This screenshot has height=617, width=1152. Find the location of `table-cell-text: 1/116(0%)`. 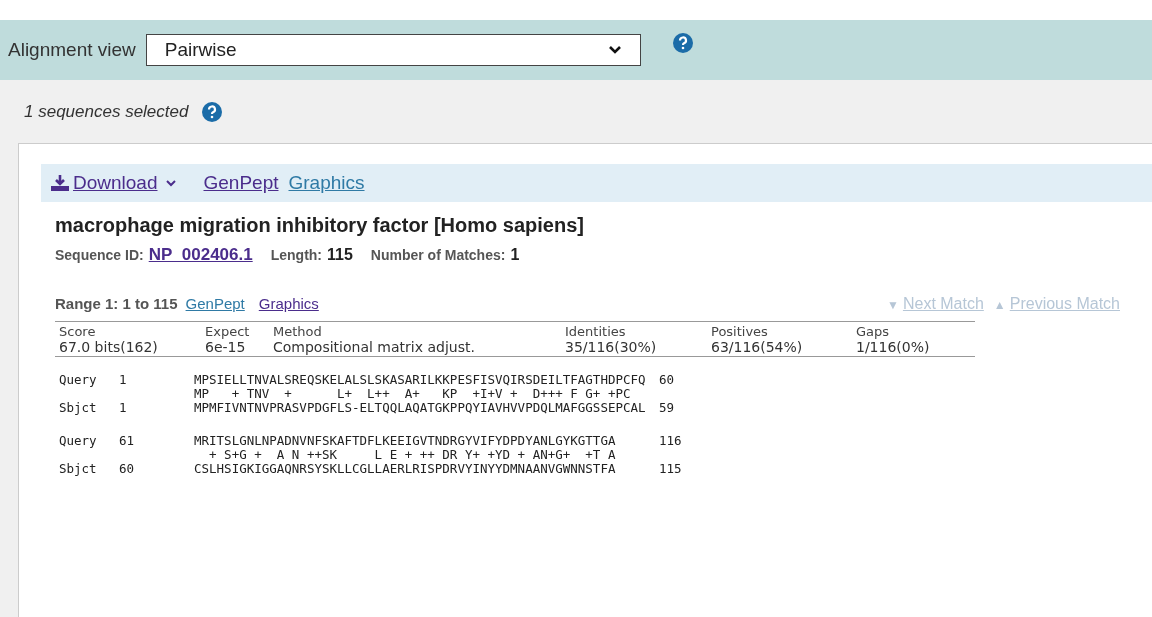

table-cell-text: 1/116(0%) is located at coordinates (893, 347).